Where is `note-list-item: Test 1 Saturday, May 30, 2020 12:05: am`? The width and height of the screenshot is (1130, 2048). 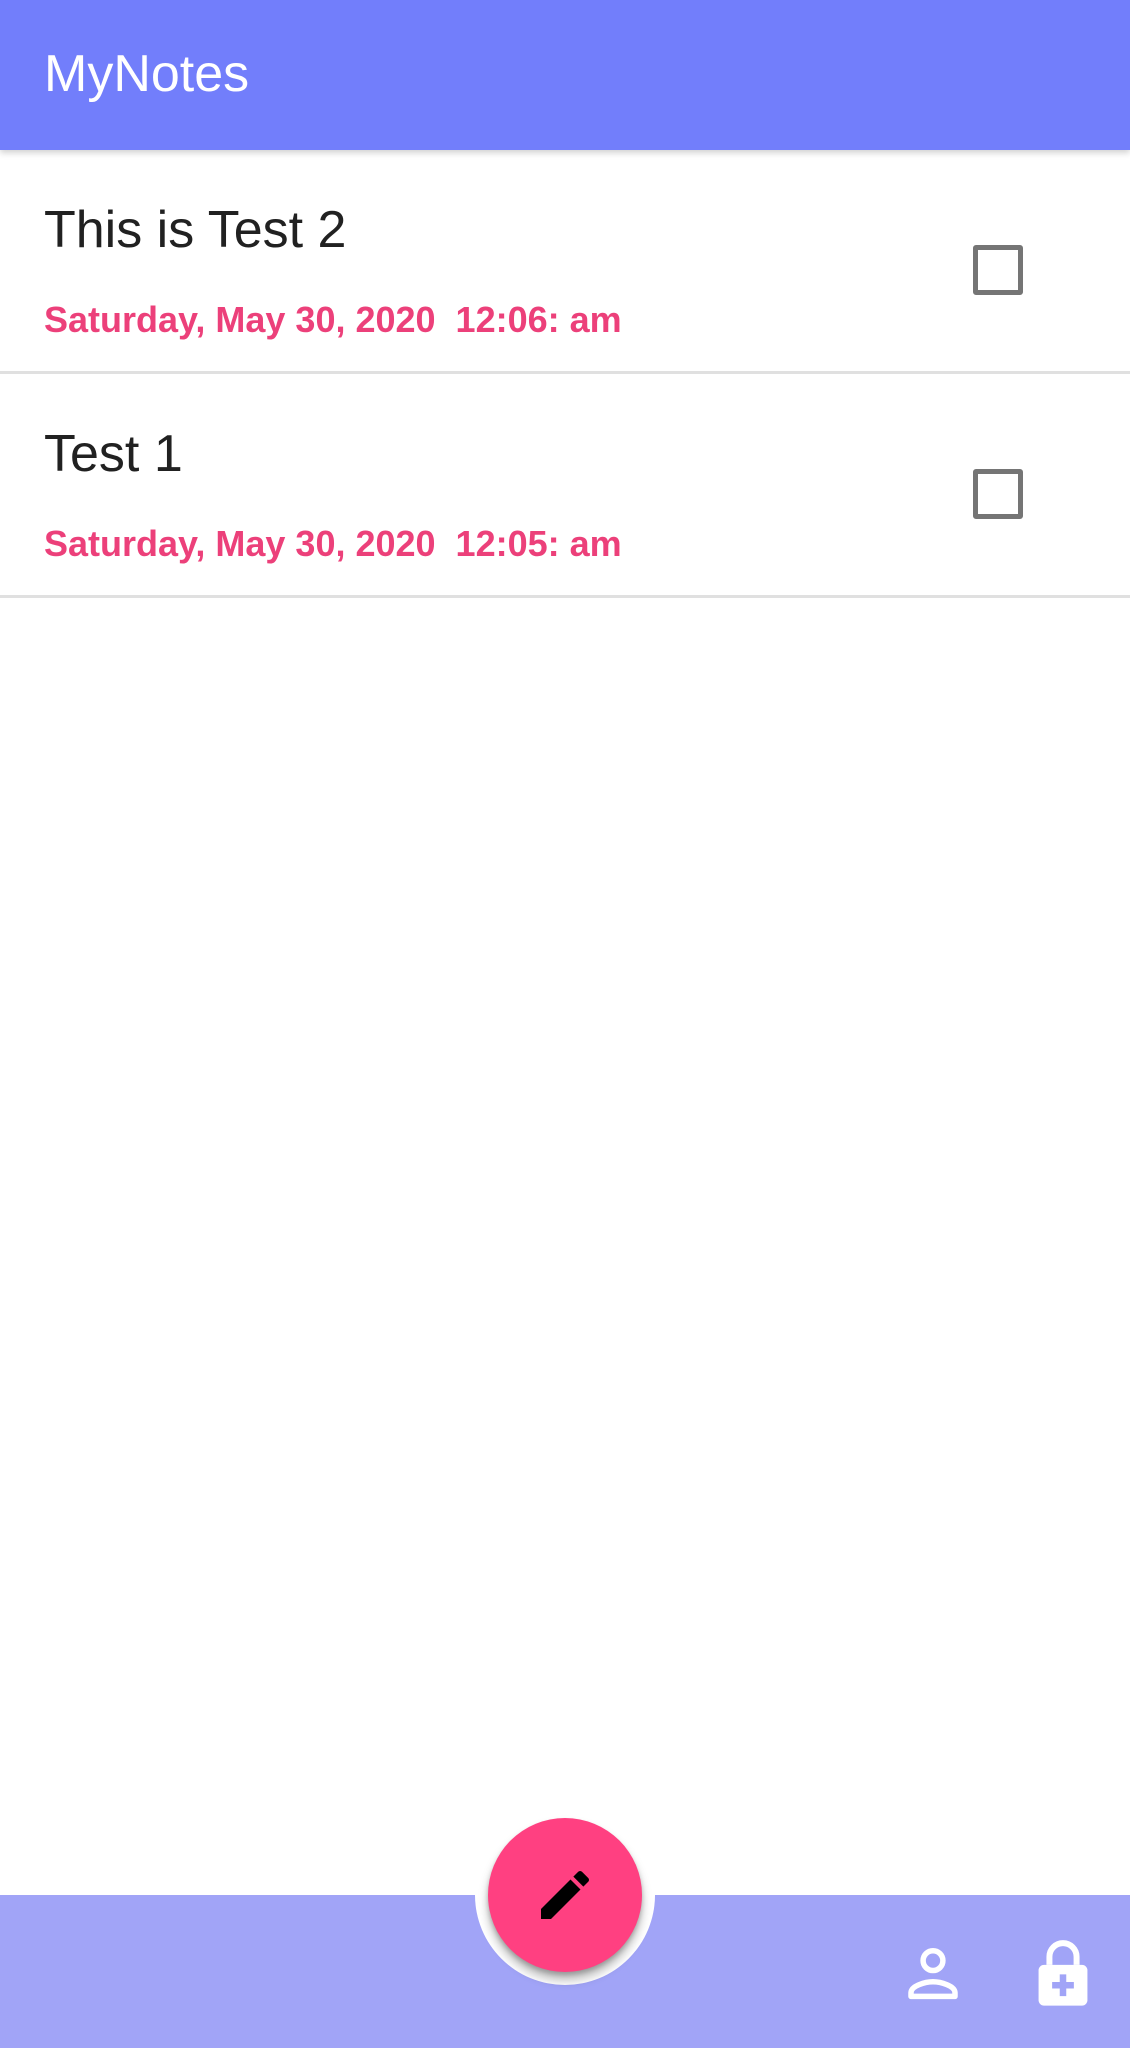 note-list-item: Test 1 Saturday, May 30, 2020 12:05: am is located at coordinates (565, 486).